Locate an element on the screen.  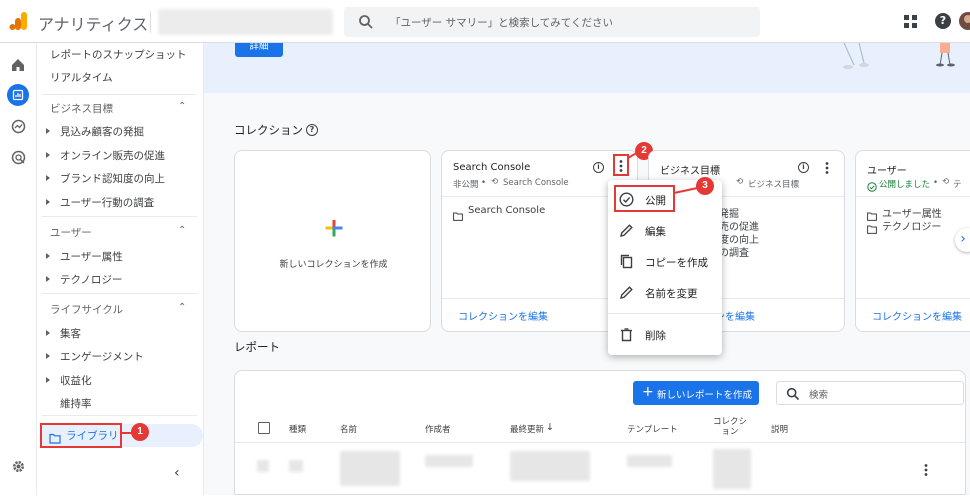
menu-item-label: 削除 is located at coordinates (655, 336).